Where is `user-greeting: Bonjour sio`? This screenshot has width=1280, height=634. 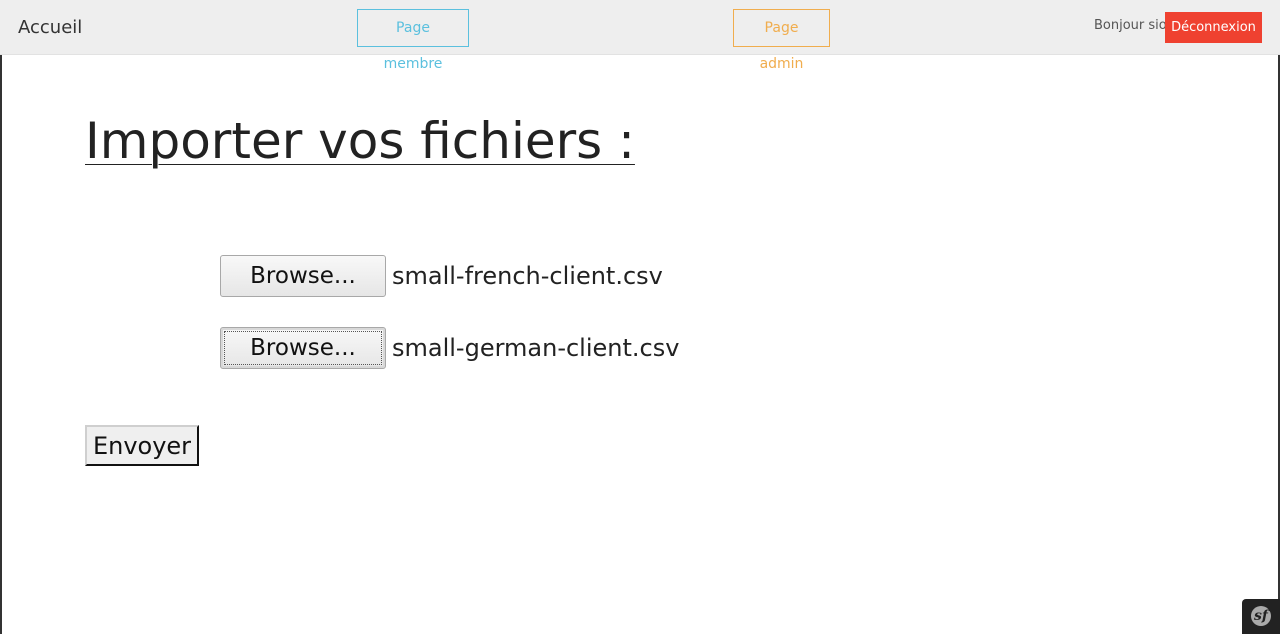
user-greeting: Bonjour sio is located at coordinates (1130, 25).